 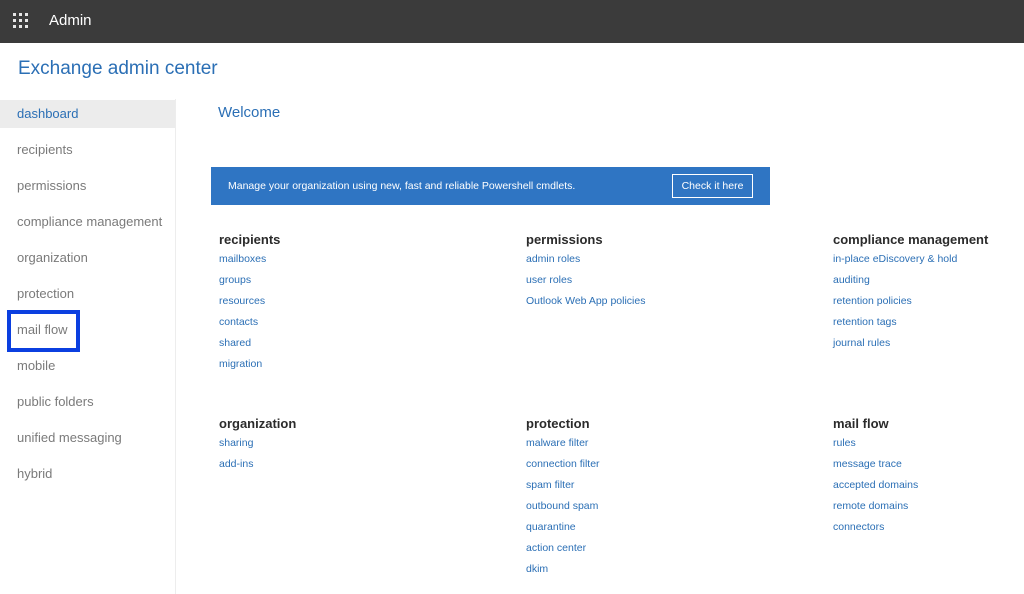 I want to click on section-title: protection, so click(x=558, y=423).